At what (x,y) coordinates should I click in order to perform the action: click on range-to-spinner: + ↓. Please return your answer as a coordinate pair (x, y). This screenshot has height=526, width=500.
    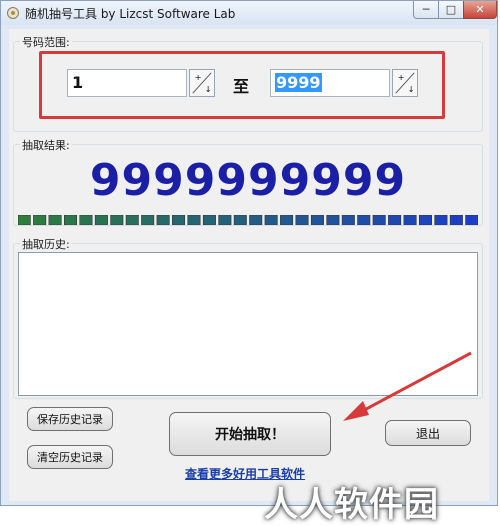
    Looking at the image, I should click on (405, 83).